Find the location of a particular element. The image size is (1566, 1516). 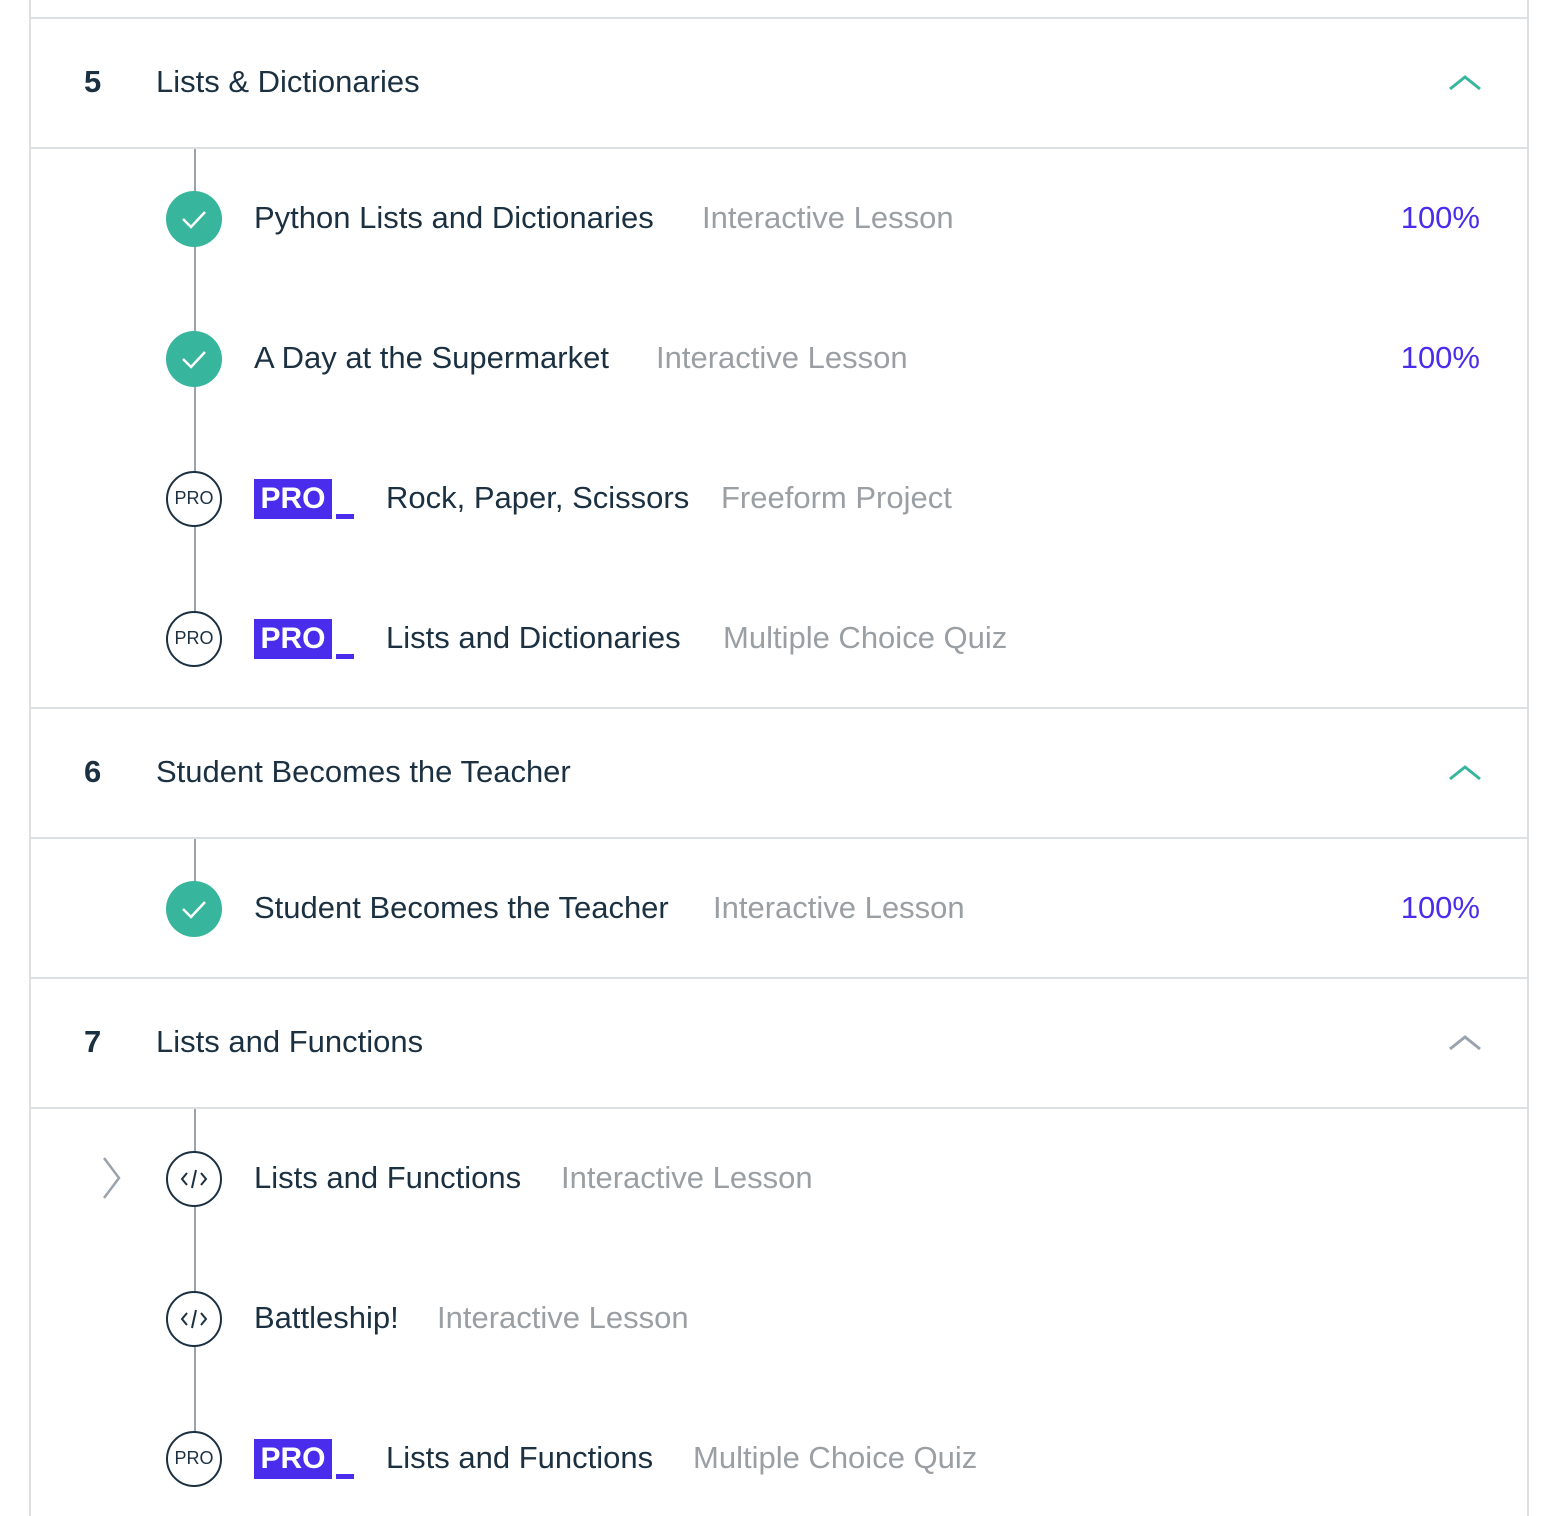

section-number: 7 is located at coordinates (93, 1041).